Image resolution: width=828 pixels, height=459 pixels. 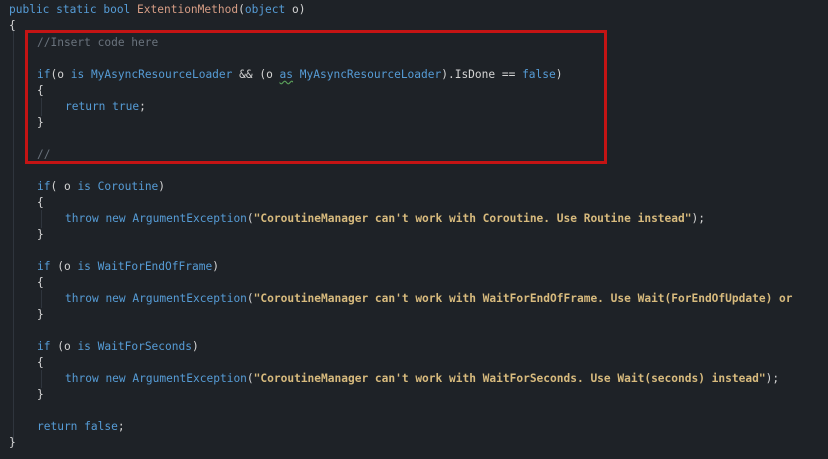 I want to click on punctuation: && (o, so click(x=256, y=74).